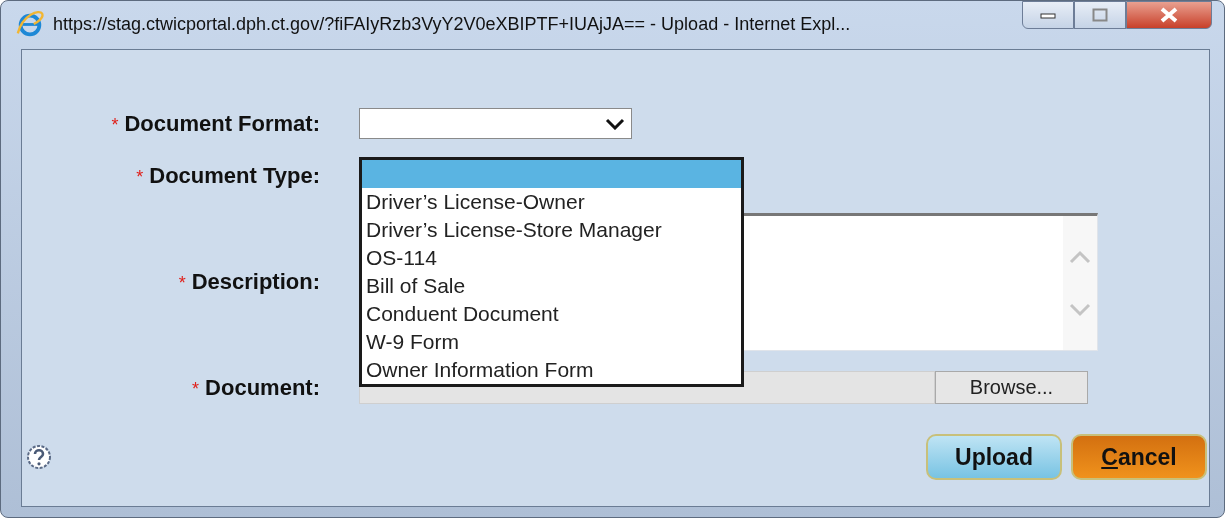 The height and width of the screenshot is (518, 1225). What do you see at coordinates (255, 282) in the screenshot?
I see `field-label: Description:` at bounding box center [255, 282].